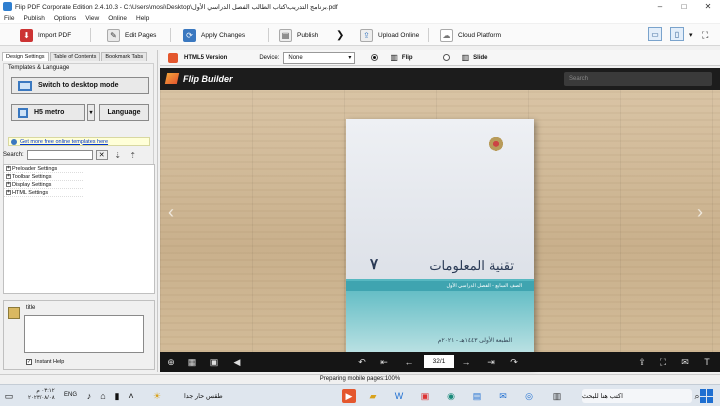 This screenshot has height=406, width=720. What do you see at coordinates (446, 57) in the screenshot?
I see `slide-radio` at bounding box center [446, 57].